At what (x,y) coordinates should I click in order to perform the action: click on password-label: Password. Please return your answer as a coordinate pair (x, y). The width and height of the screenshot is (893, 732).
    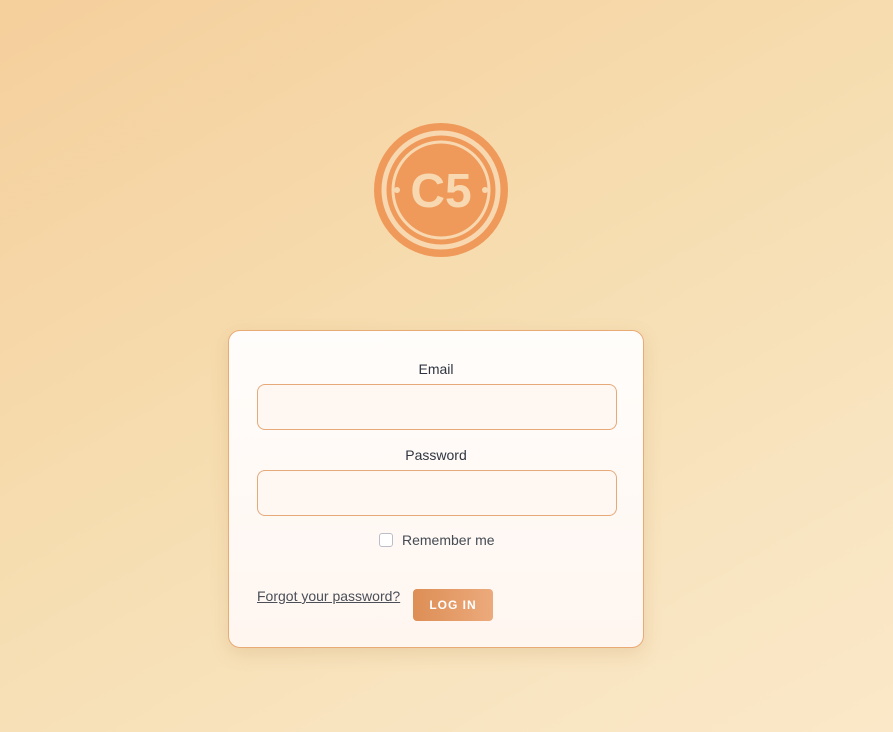
    Looking at the image, I should click on (436, 455).